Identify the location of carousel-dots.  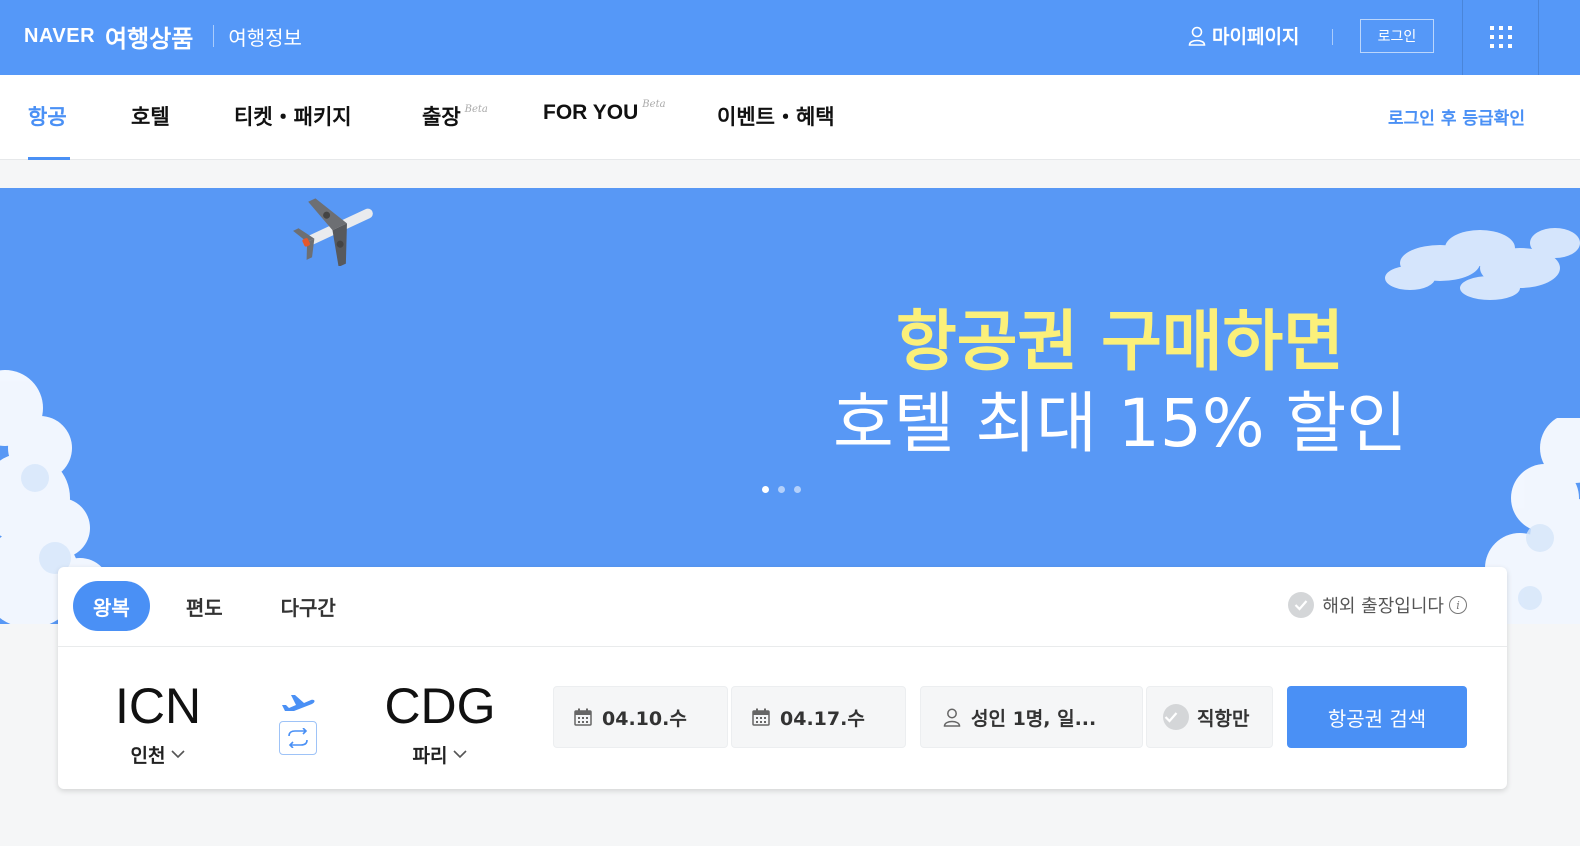
(786, 489).